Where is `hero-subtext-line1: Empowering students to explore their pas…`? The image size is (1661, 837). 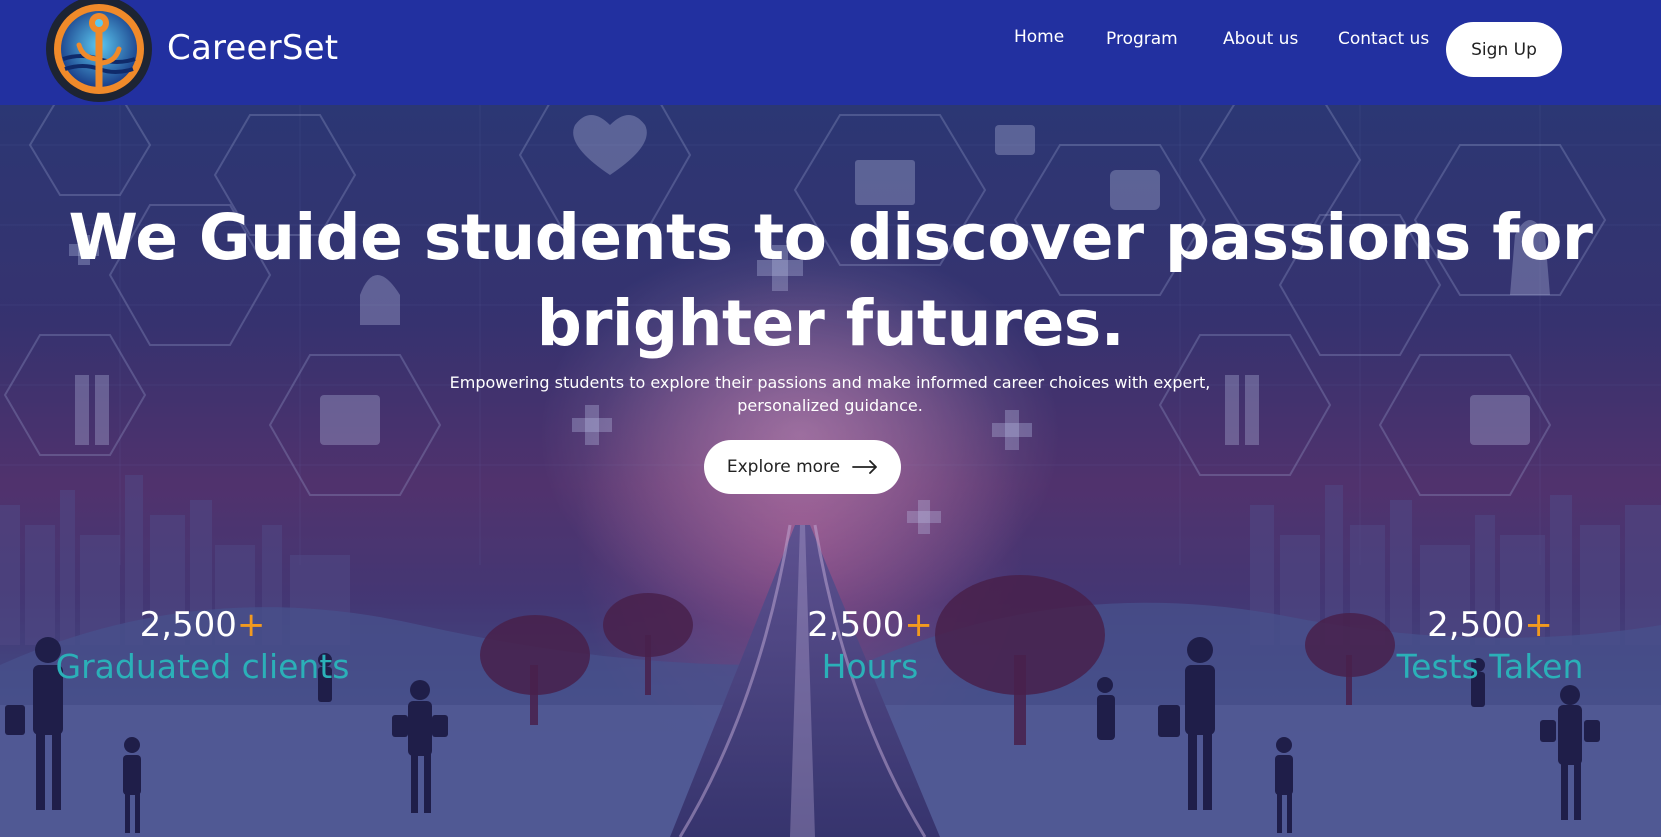
hero-subtext-line1: Empowering students to explore their pas… is located at coordinates (830, 382).